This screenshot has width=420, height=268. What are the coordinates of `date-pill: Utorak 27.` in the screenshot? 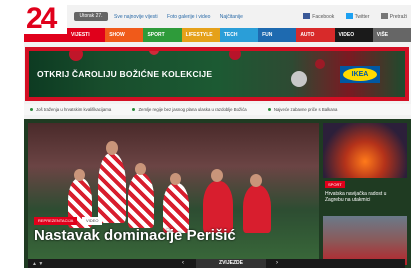 It's located at (91, 16).